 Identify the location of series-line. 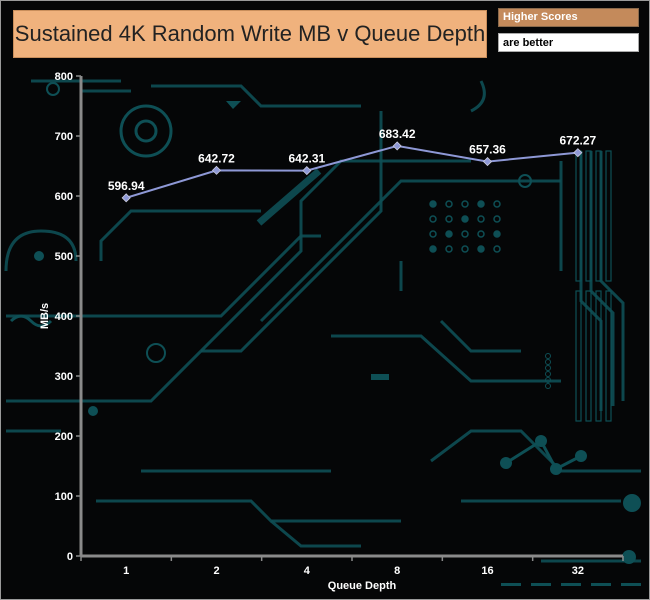
(352, 172).